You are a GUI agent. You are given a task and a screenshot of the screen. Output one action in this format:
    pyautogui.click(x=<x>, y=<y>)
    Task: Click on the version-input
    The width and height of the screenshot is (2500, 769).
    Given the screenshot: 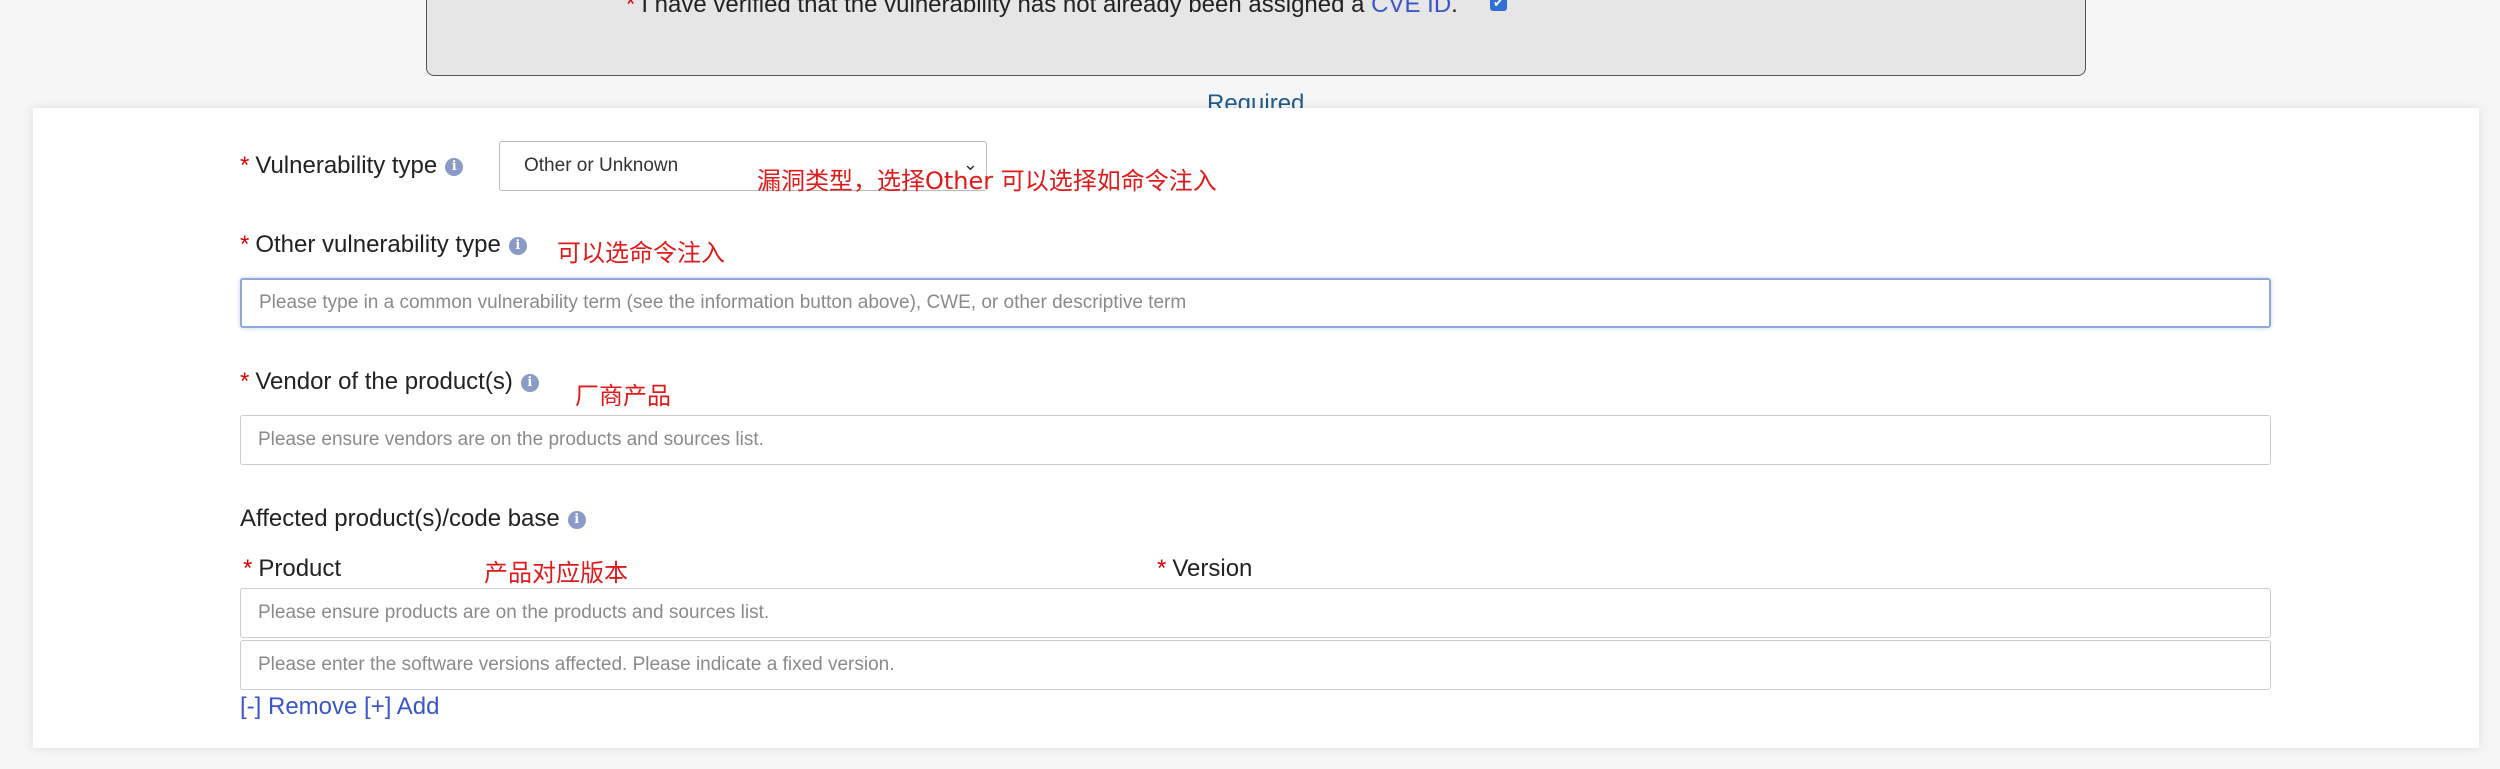 What is the action you would take?
    pyautogui.click(x=1255, y=665)
    